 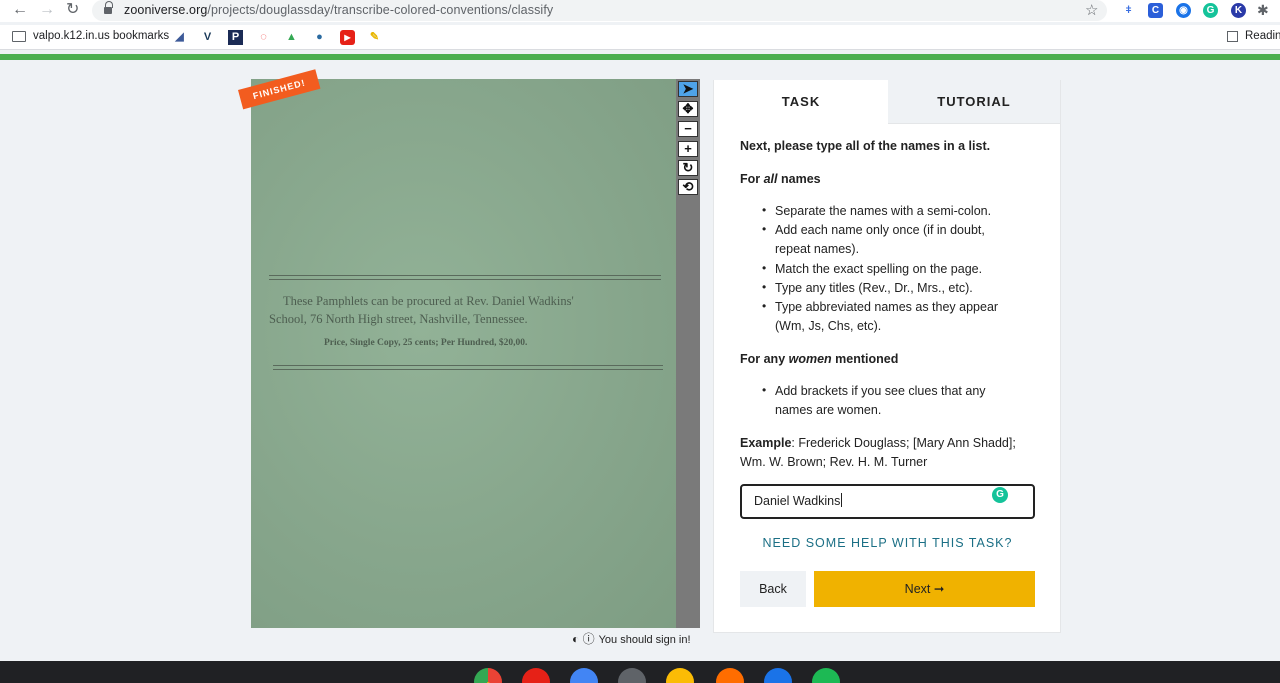 I want to click on instruction-item: Add brackets if you see clues that any, so click(x=880, y=391).